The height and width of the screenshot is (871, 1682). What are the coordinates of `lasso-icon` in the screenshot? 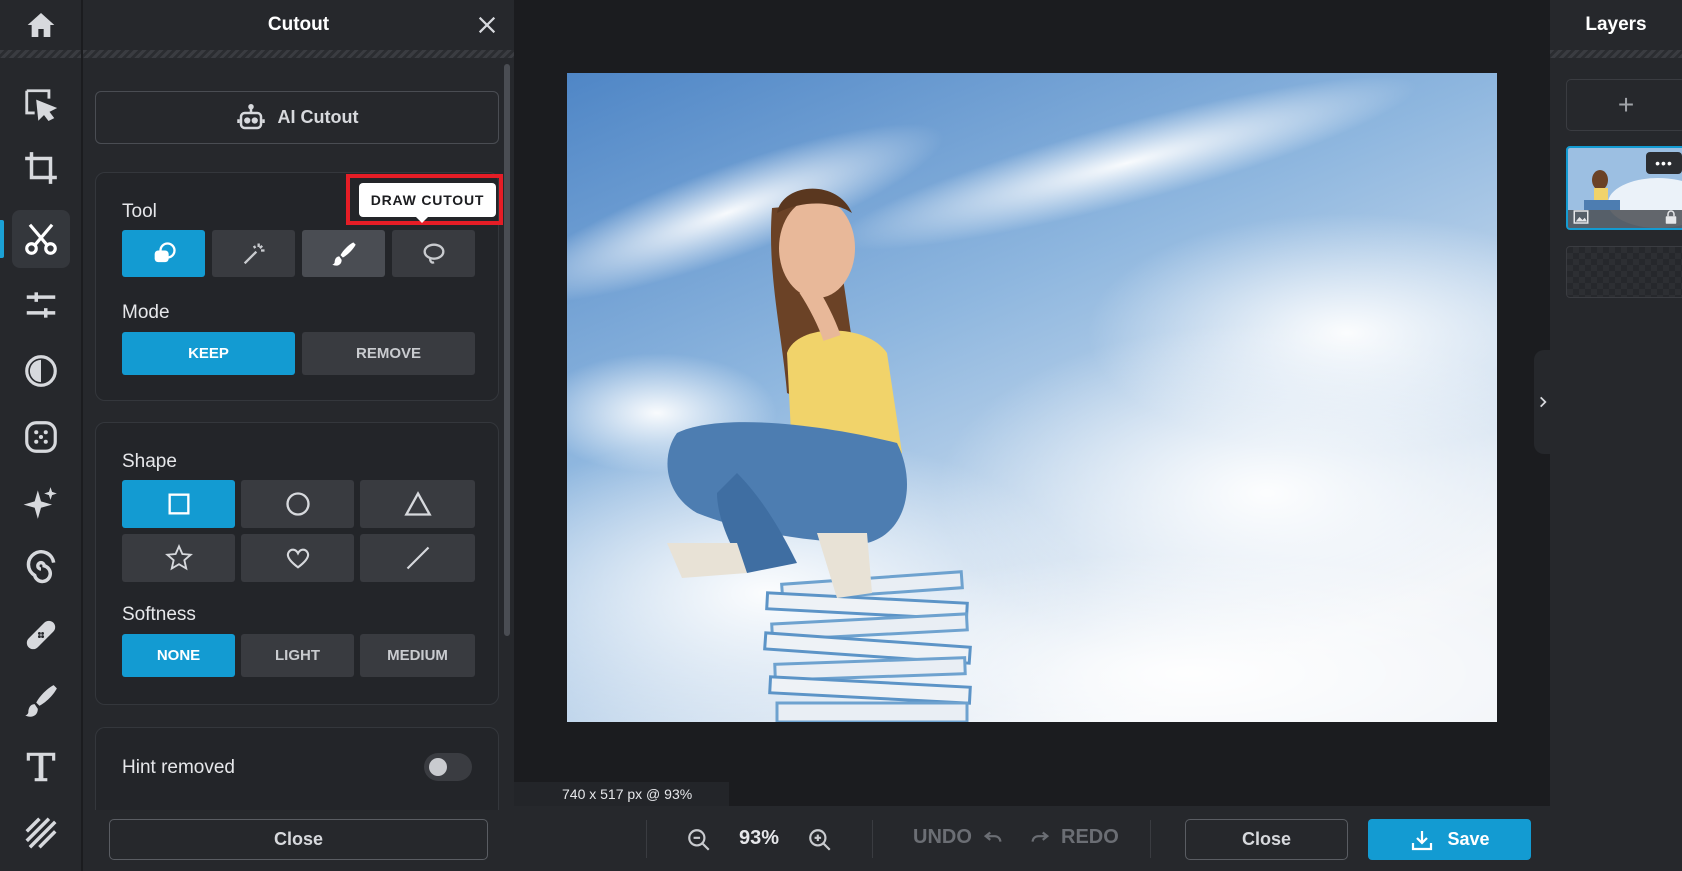 It's located at (433, 253).